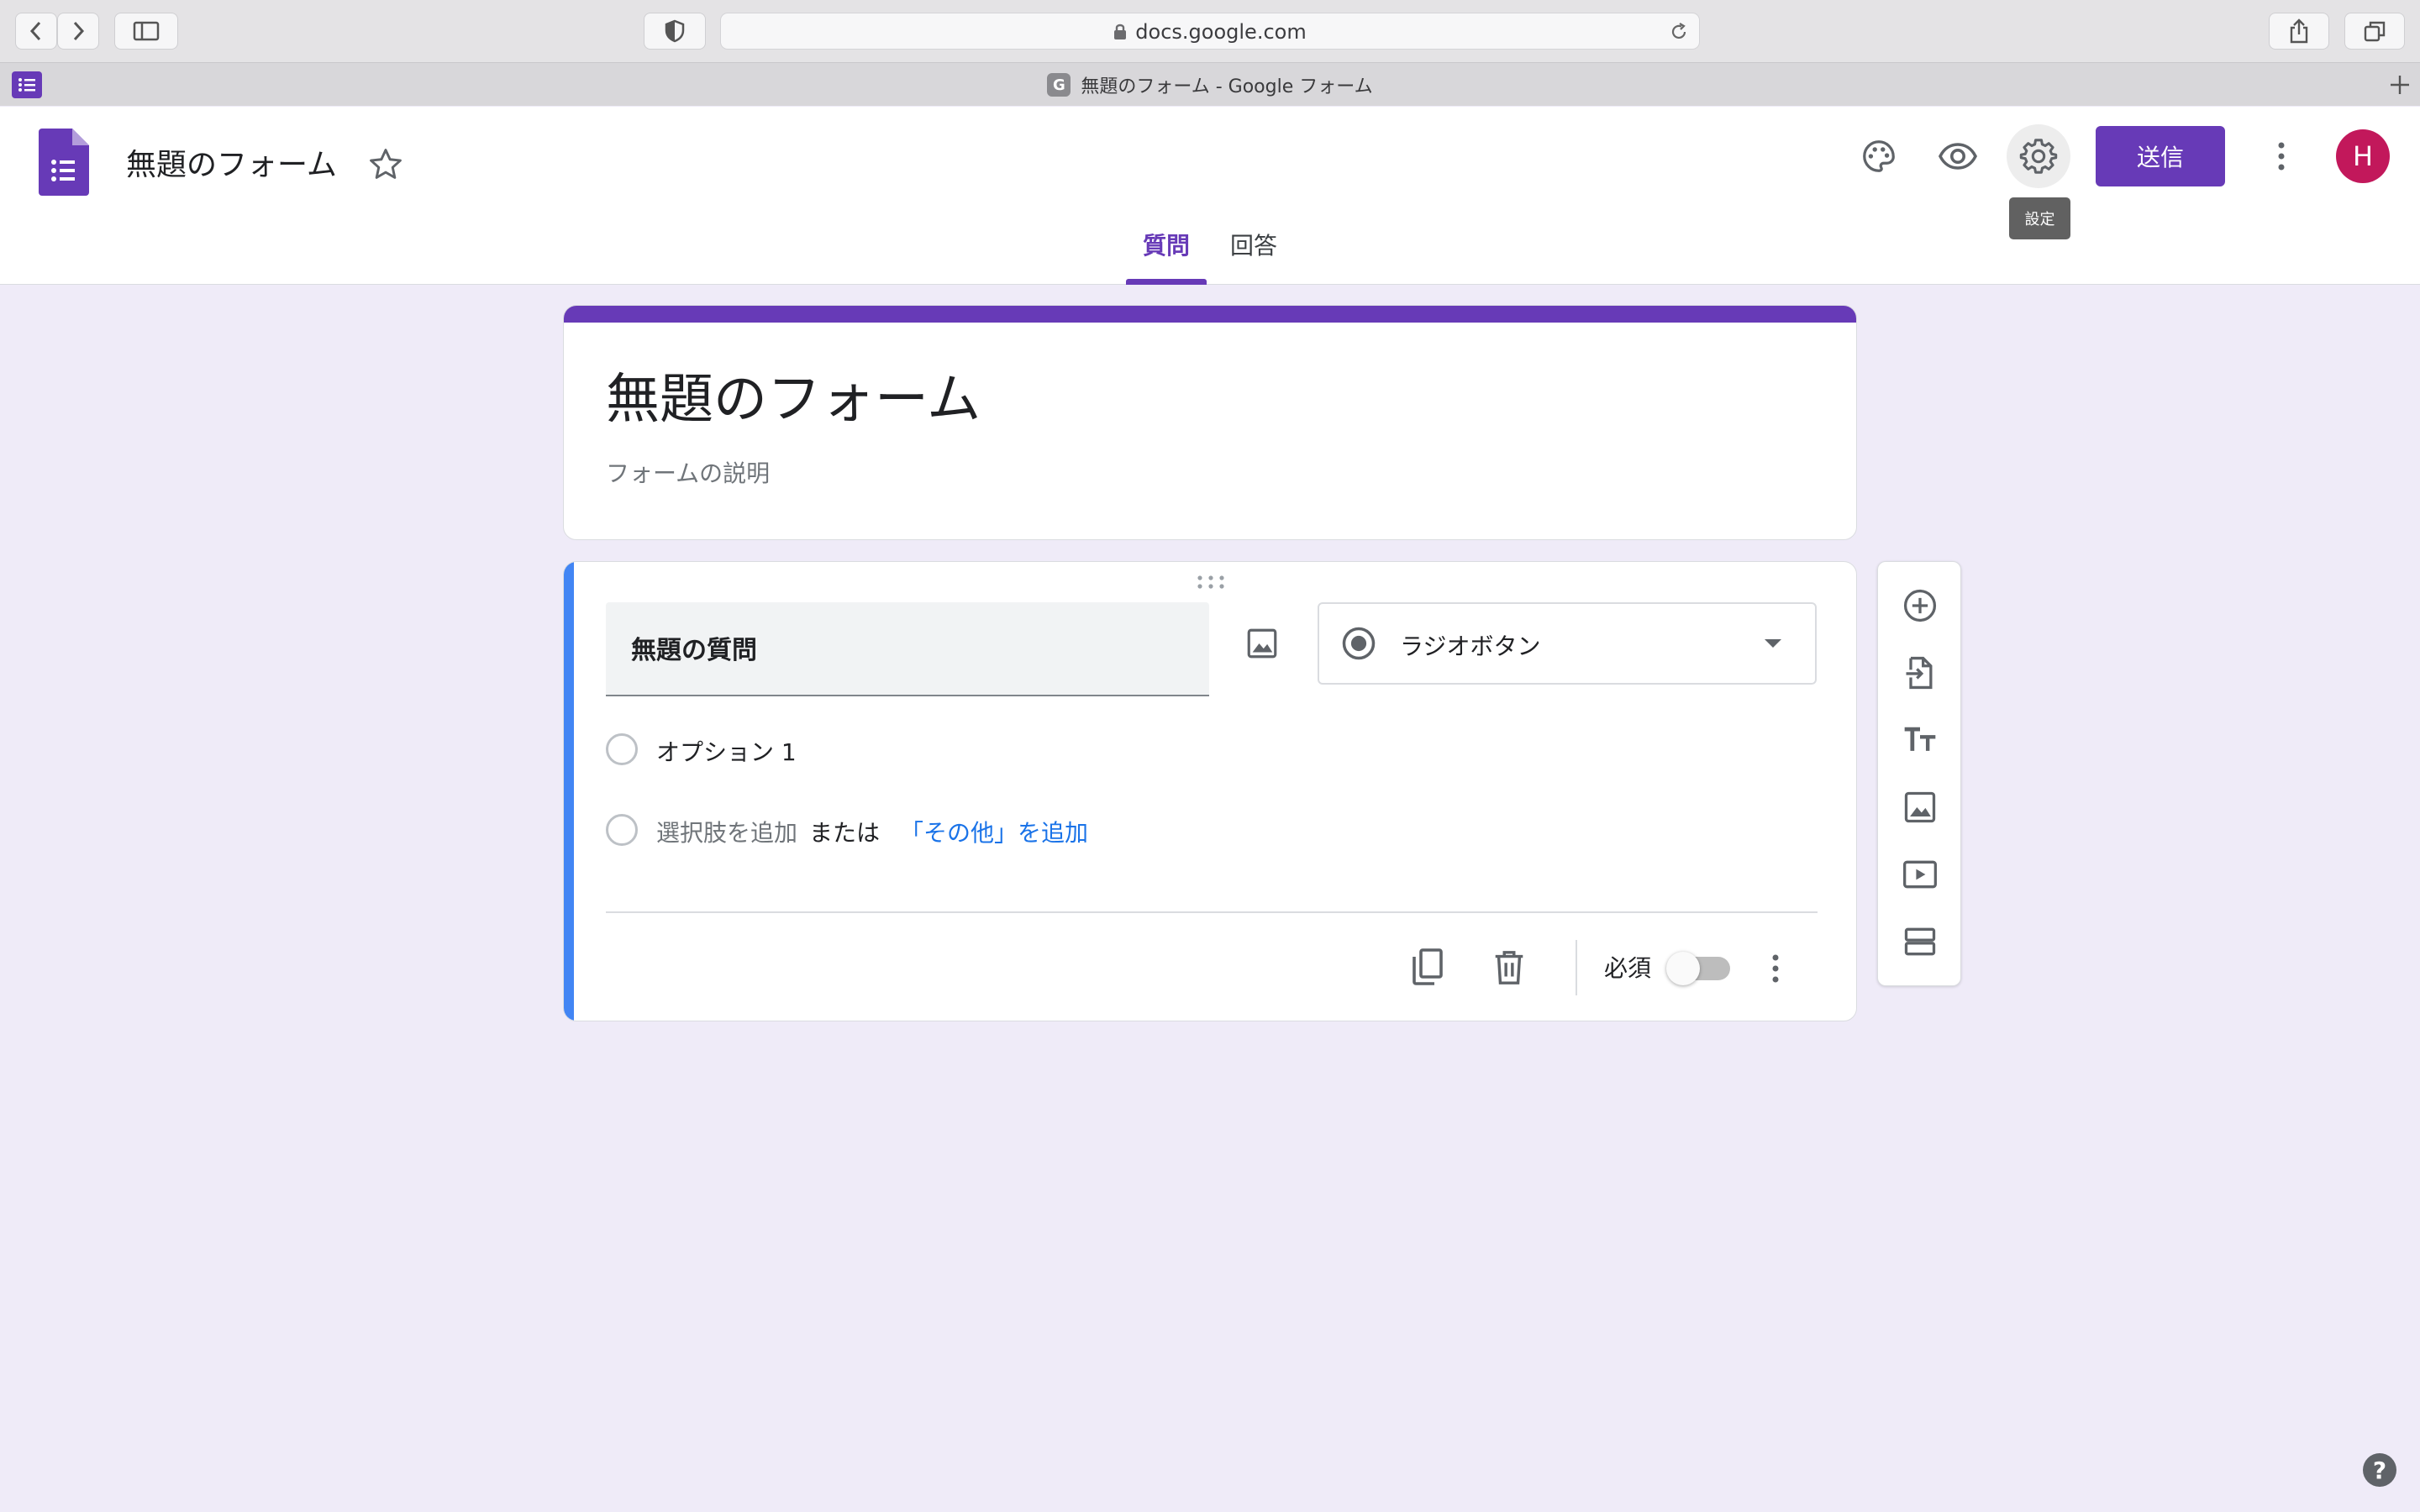 Image resolution: width=2420 pixels, height=1512 pixels. What do you see at coordinates (1576, 967) in the screenshot?
I see `footer-vertical-divider` at bounding box center [1576, 967].